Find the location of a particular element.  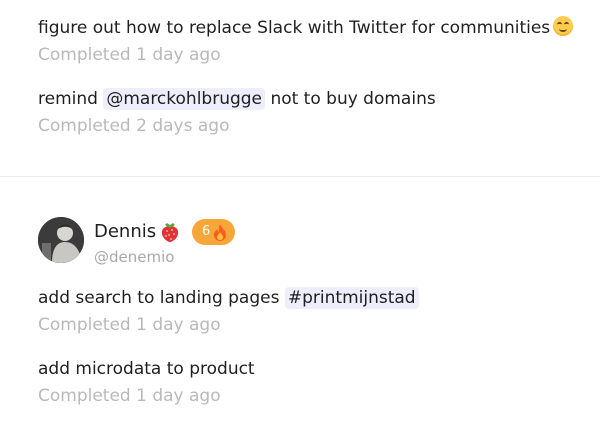

task-text-prefix: remind is located at coordinates (68, 99).